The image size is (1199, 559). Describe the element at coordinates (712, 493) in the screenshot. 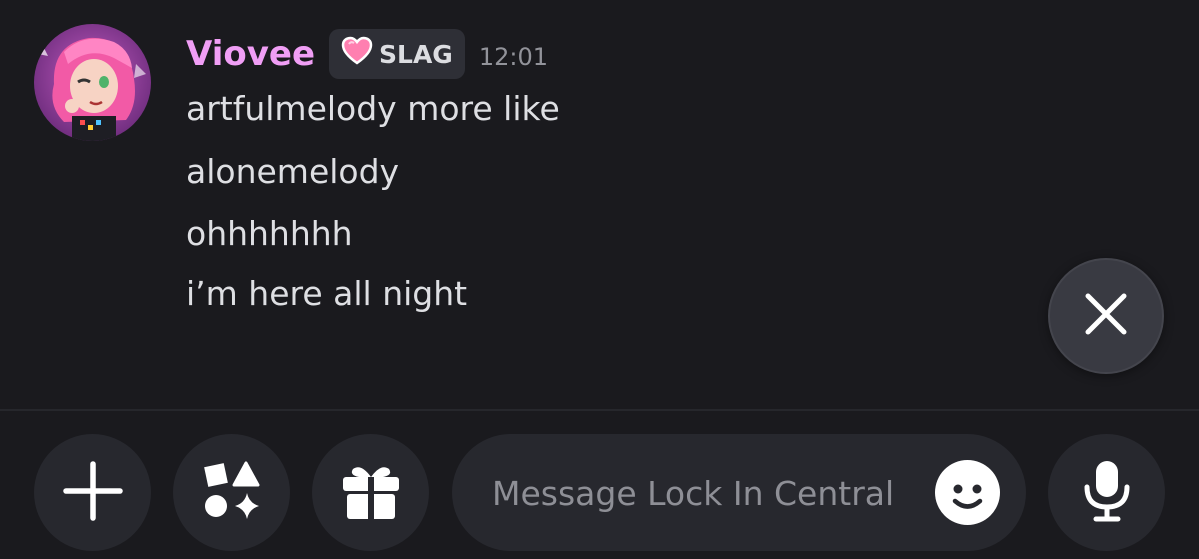

I see `message-input` at that location.